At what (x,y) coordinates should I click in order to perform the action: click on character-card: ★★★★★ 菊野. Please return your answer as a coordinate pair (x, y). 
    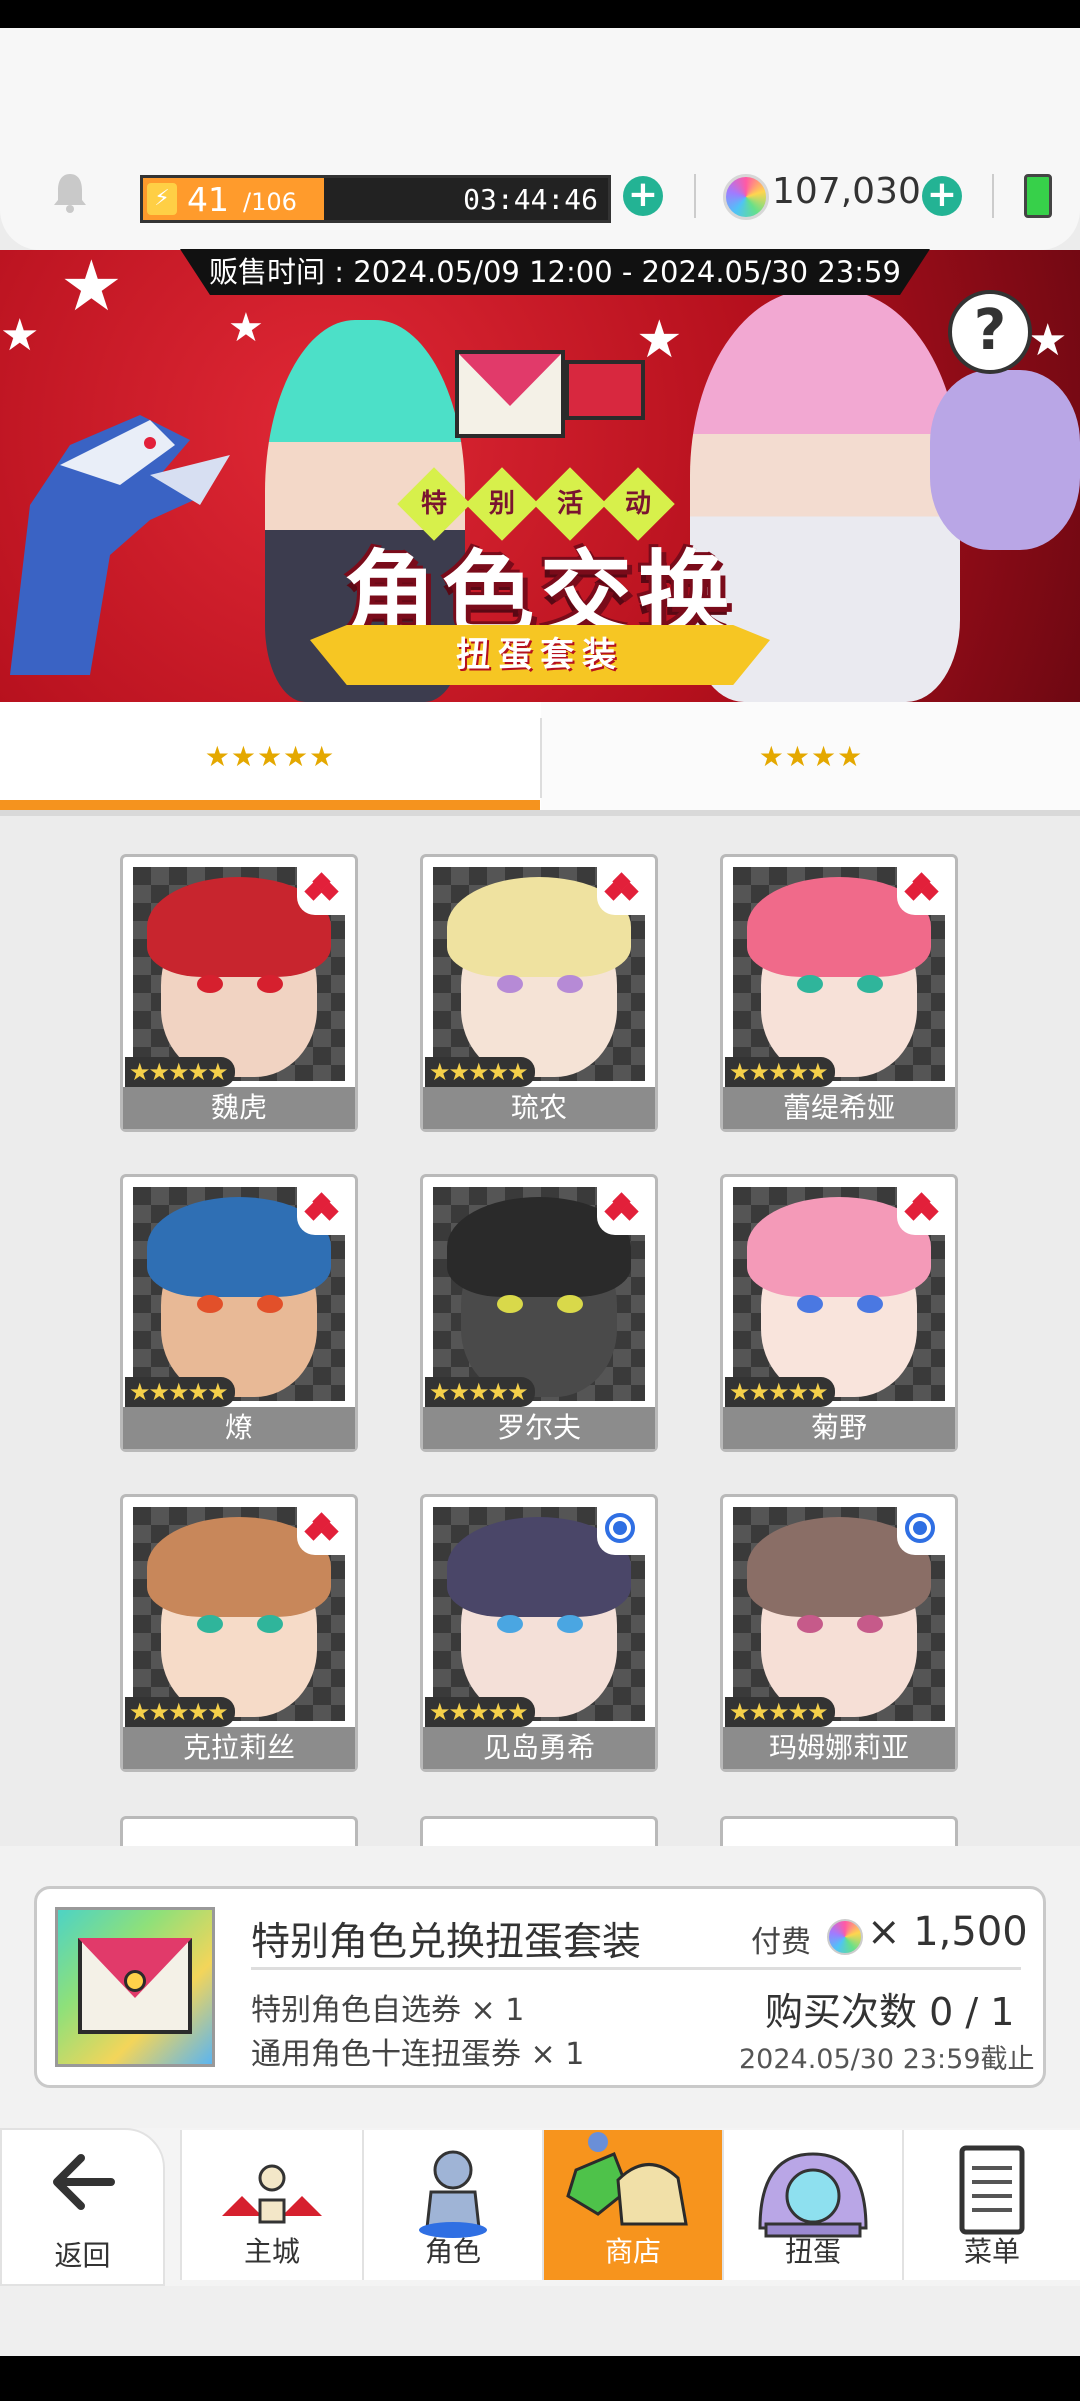
    Looking at the image, I should click on (839, 1313).